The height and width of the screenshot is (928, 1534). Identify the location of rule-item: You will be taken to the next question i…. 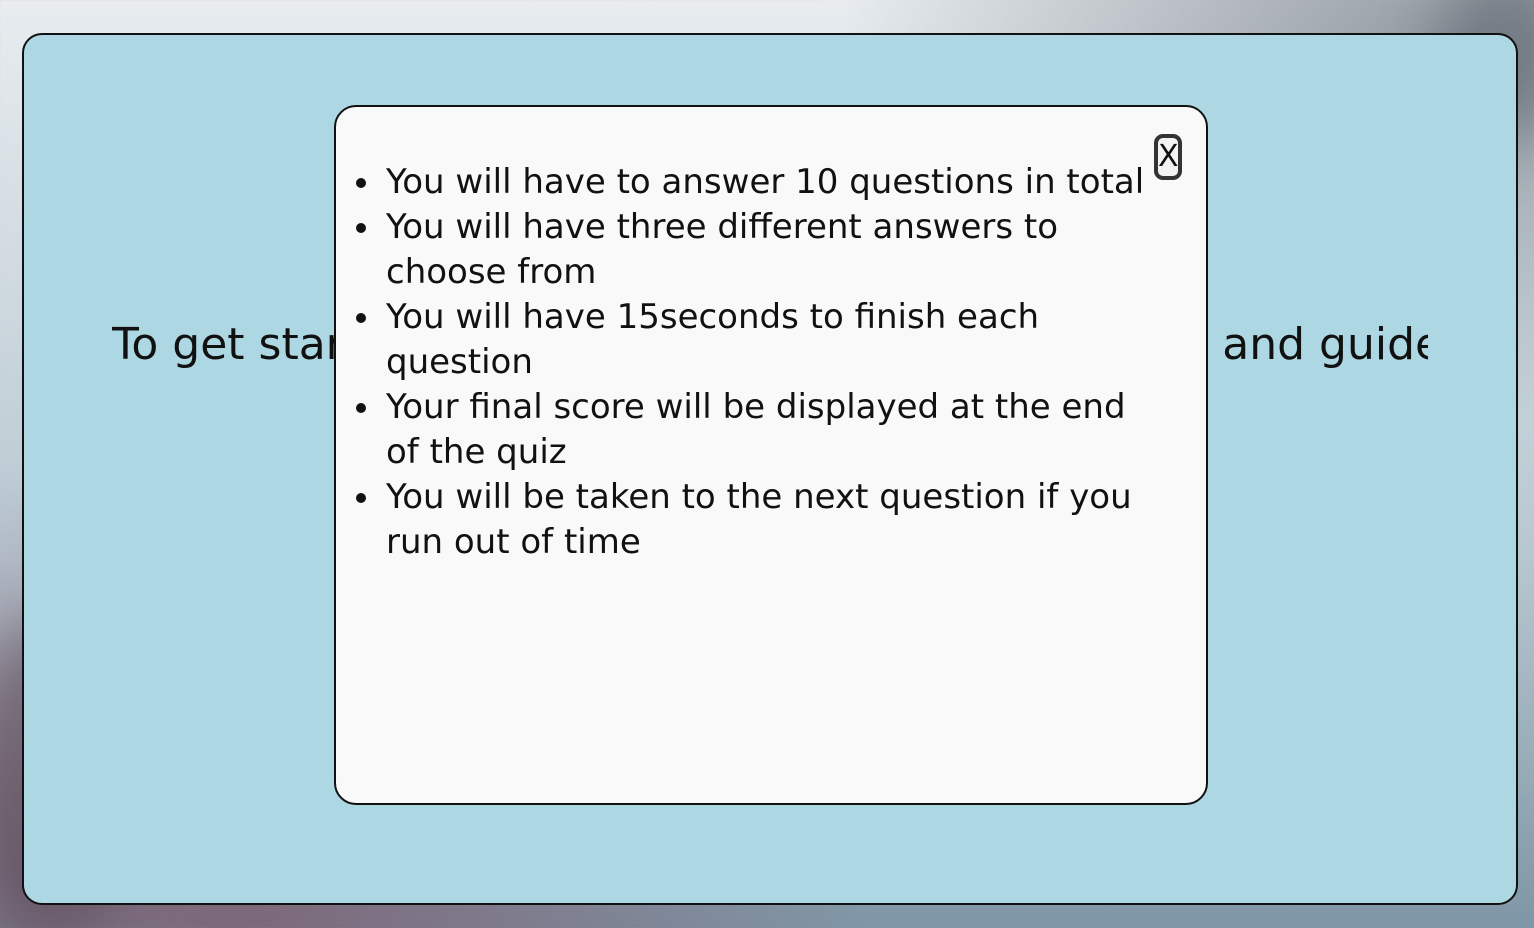
(756, 520).